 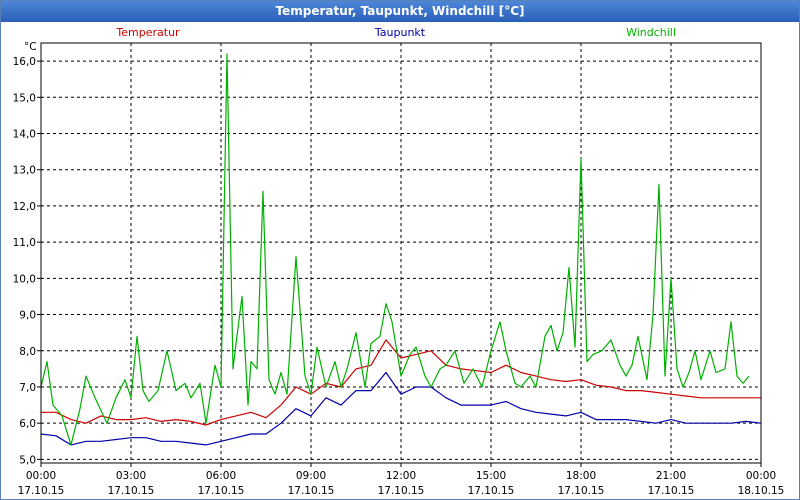 What do you see at coordinates (671, 476) in the screenshot?
I see `x-tick-time: 21:00` at bounding box center [671, 476].